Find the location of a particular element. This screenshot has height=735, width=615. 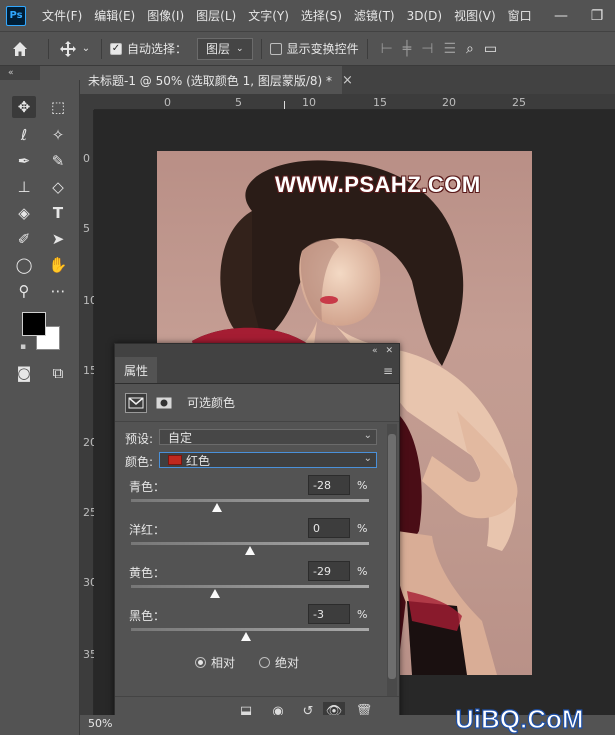

magic-wand-icon: ✧ is located at coordinates (58, 135).